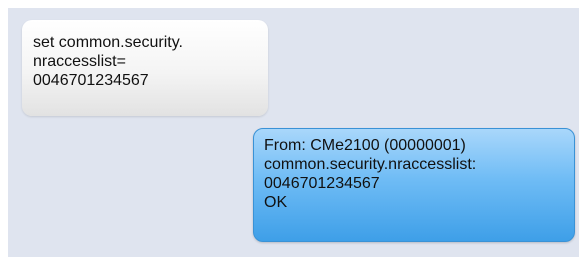 Image resolution: width=579 pixels, height=262 pixels. I want to click on message-line: set common.security., so click(108, 42).